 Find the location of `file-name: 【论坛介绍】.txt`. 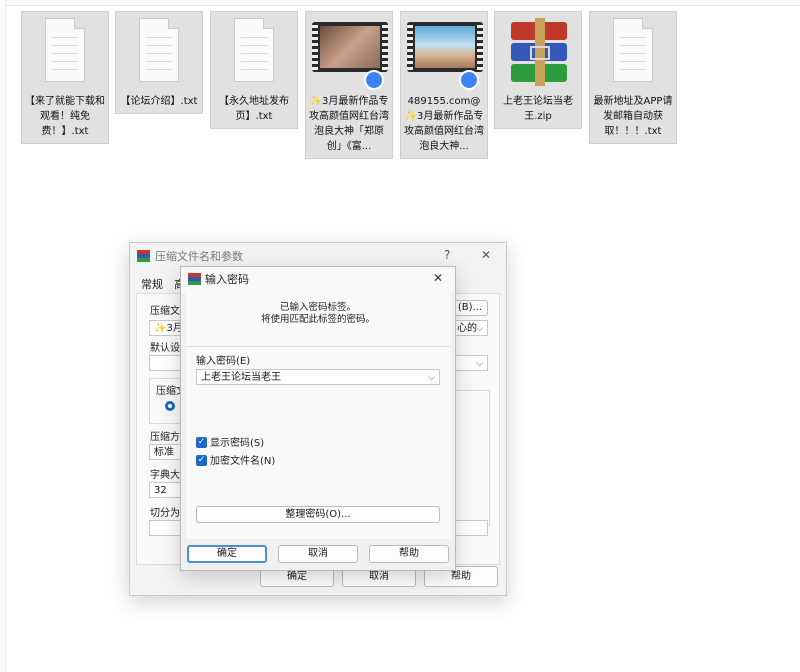

file-name: 【论坛介绍】.txt is located at coordinates (159, 101).